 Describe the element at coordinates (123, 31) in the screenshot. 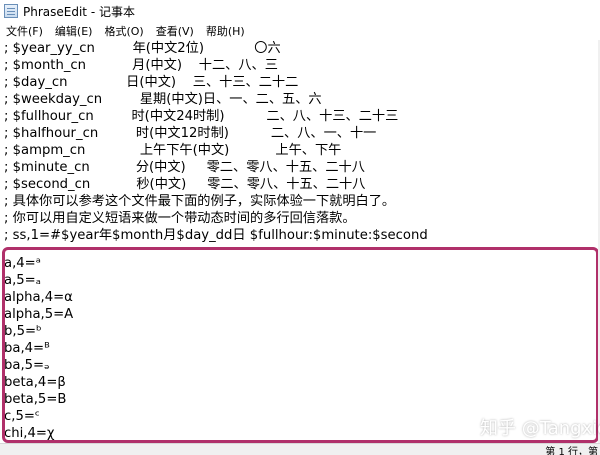

I see `menu-format: 格式(O)` at that location.